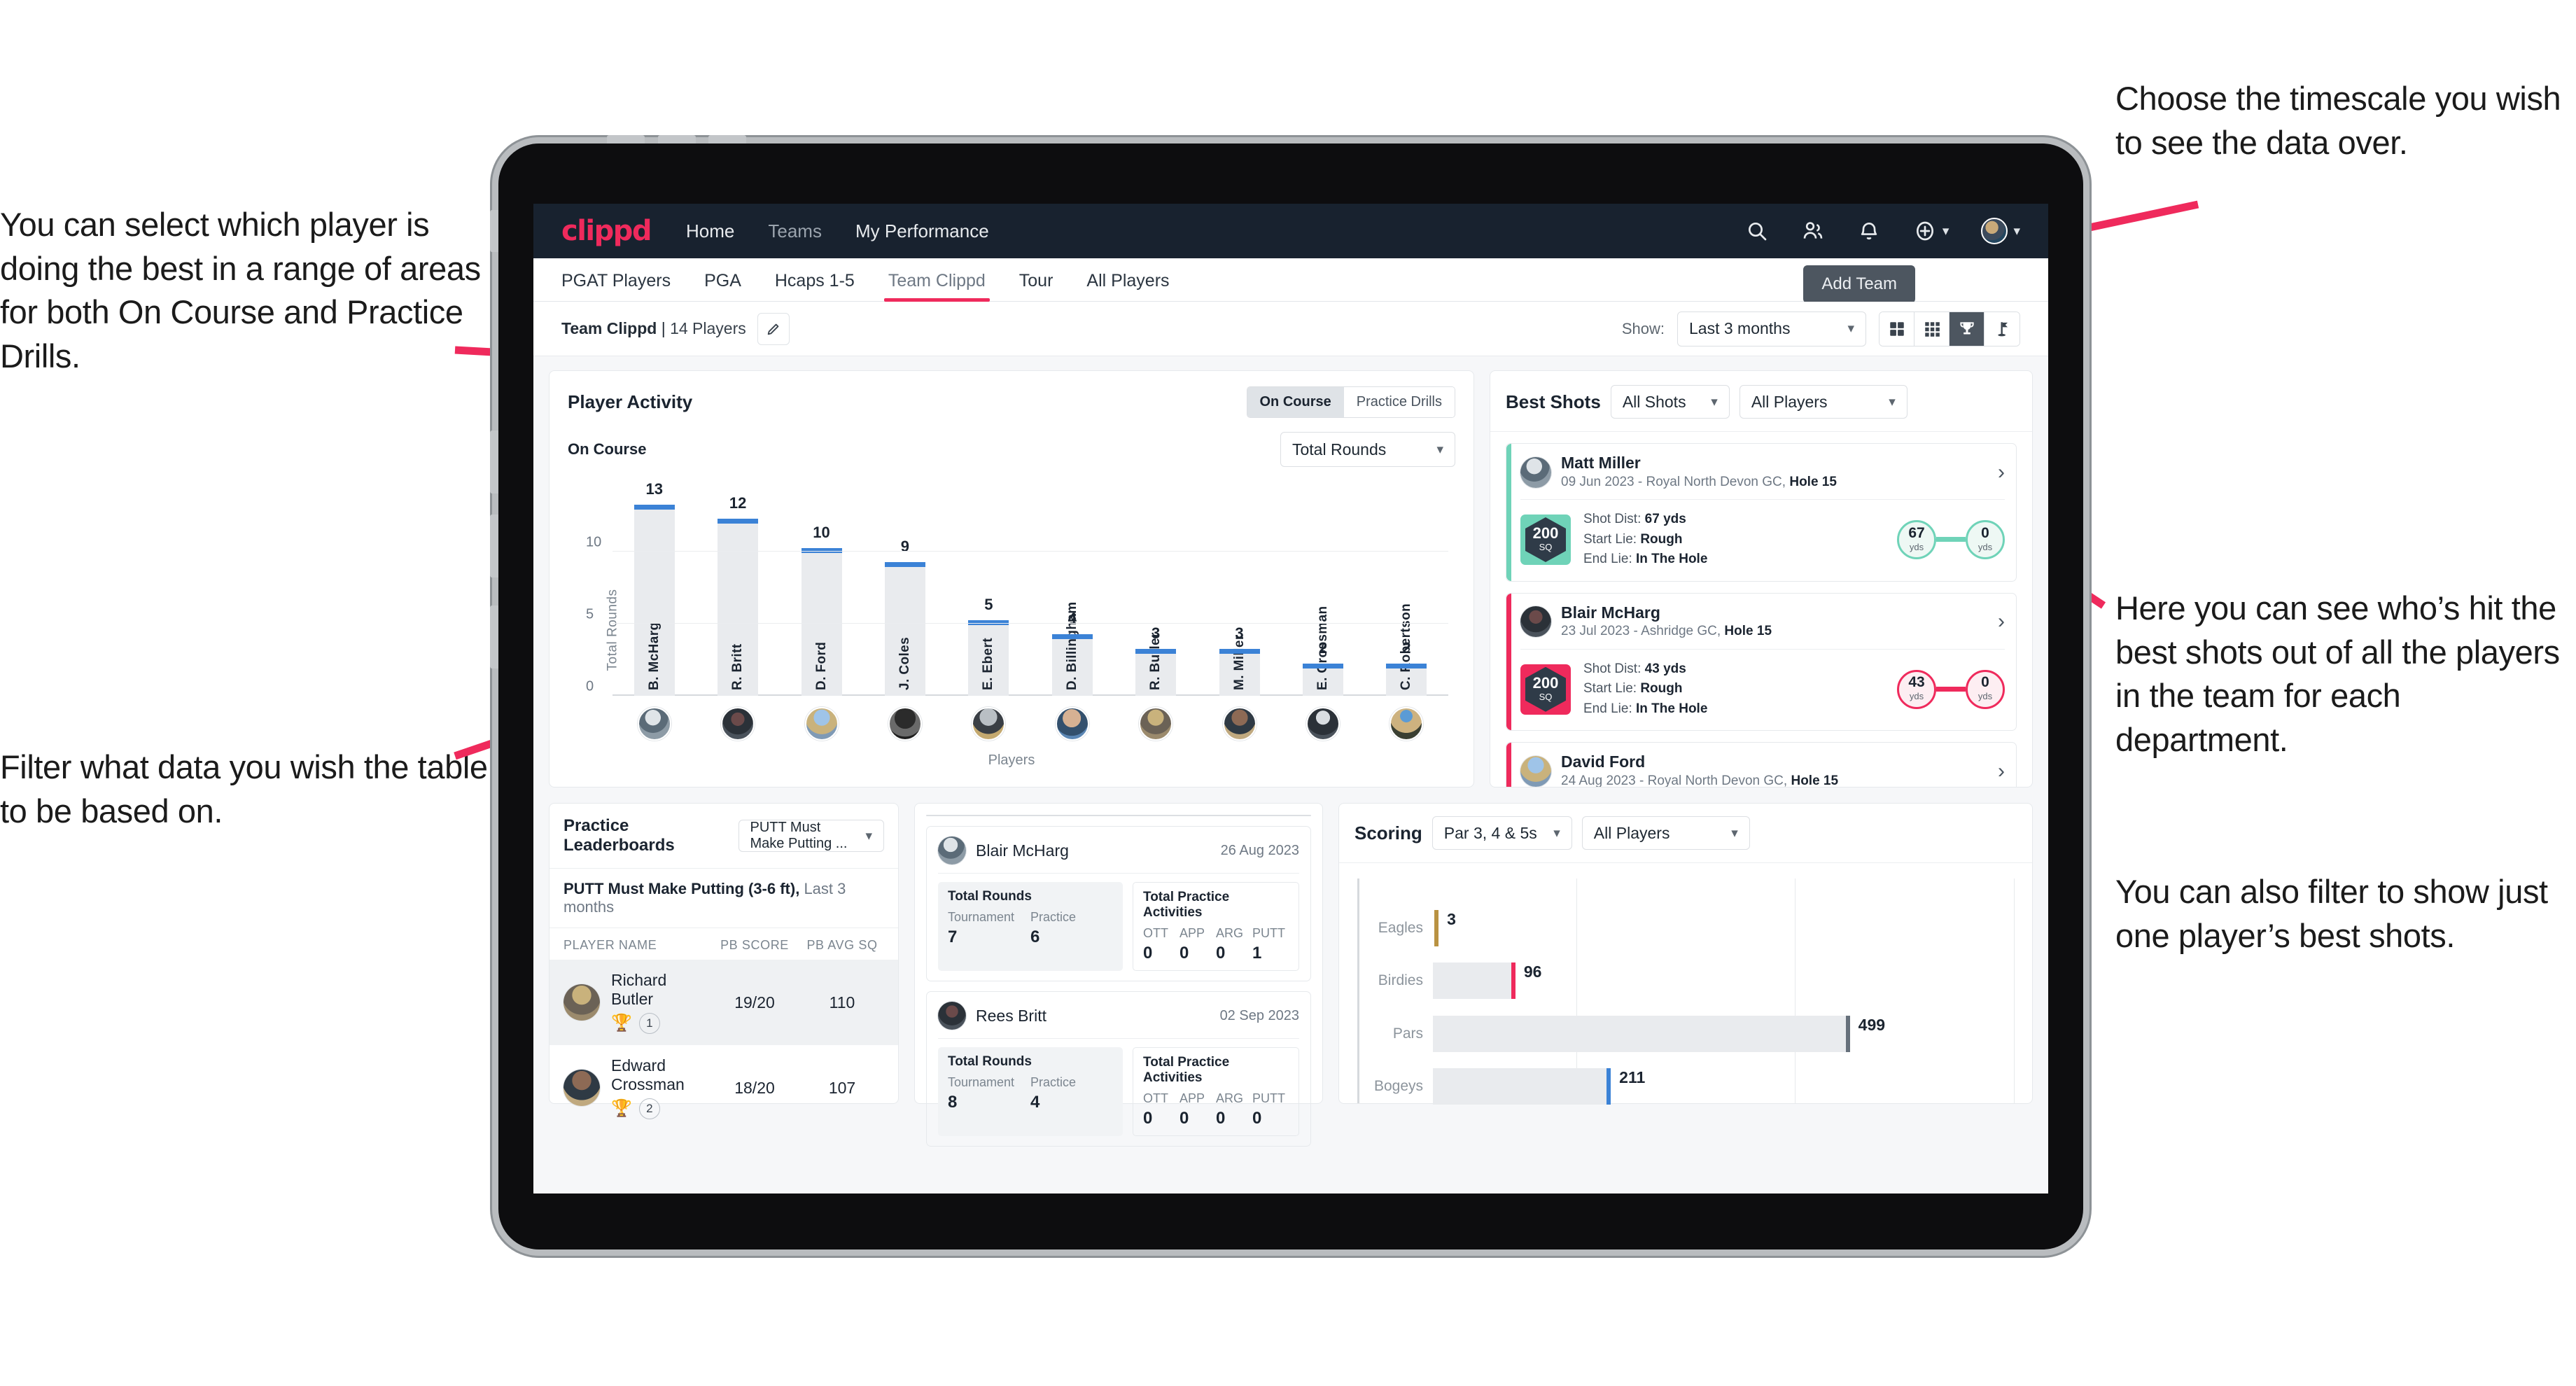  Describe the element at coordinates (988, 594) in the screenshot. I see `bar-column: 5 E. Ebert` at that location.